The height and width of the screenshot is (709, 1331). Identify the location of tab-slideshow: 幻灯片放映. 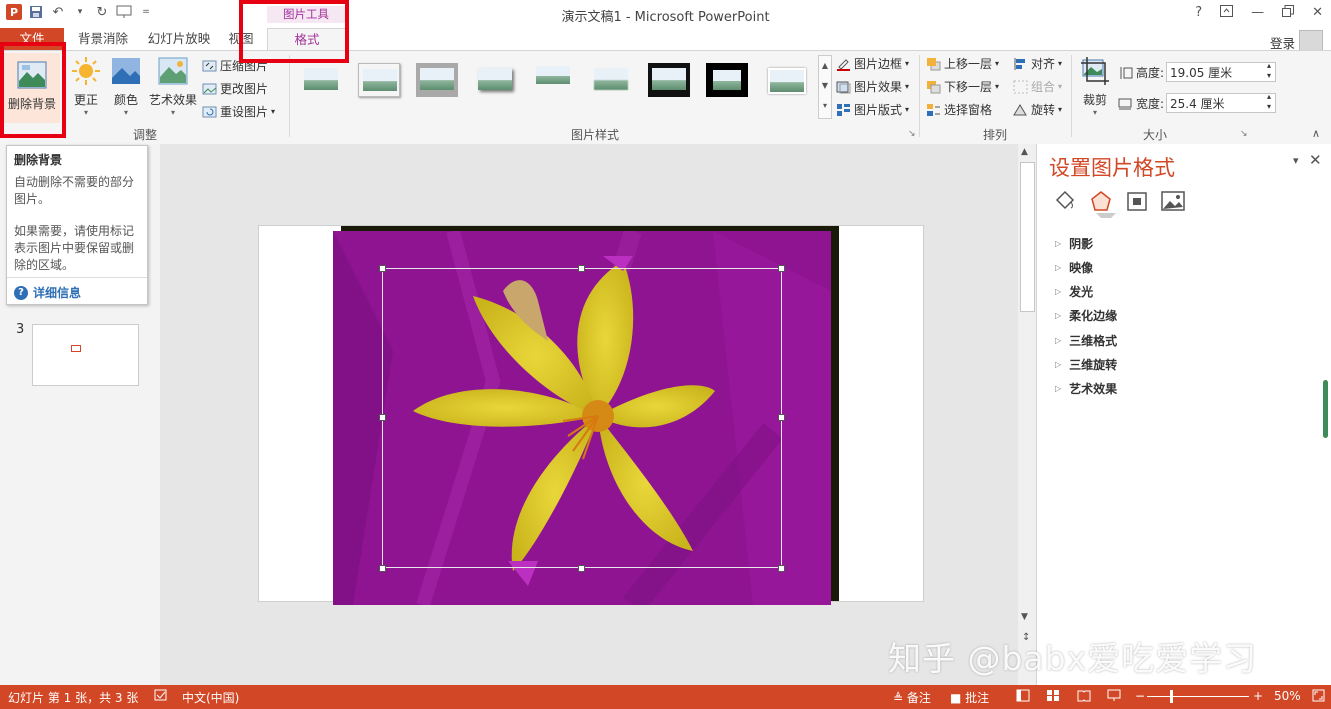
(179, 39).